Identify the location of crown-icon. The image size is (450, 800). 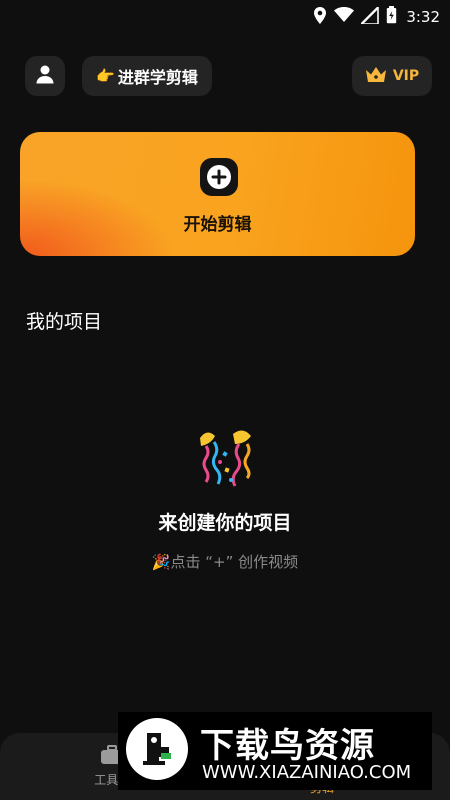
(376, 76).